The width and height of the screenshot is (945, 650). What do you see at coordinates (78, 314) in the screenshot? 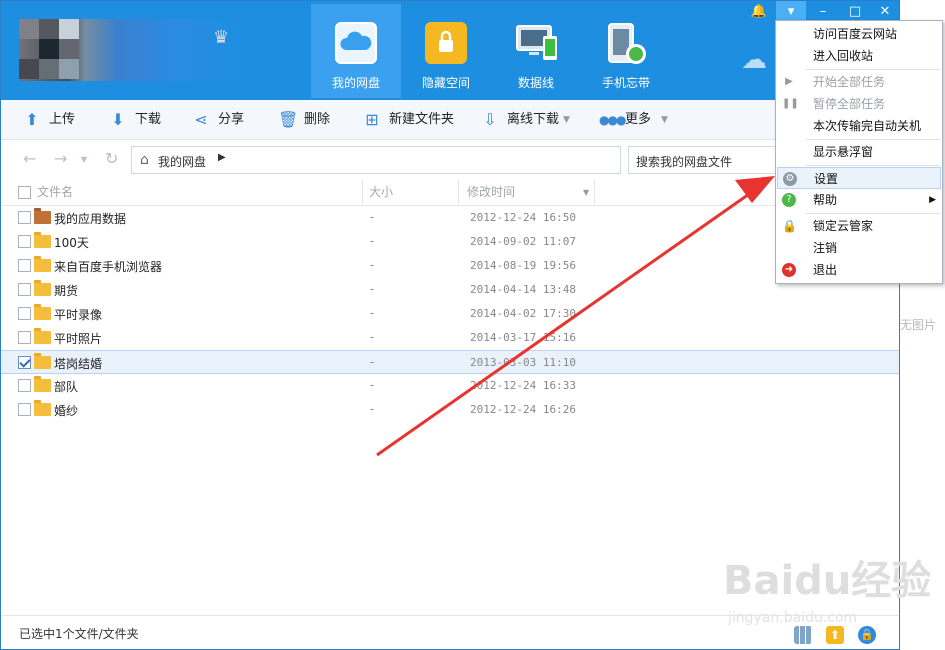
I see `file-name: 平时录像` at bounding box center [78, 314].